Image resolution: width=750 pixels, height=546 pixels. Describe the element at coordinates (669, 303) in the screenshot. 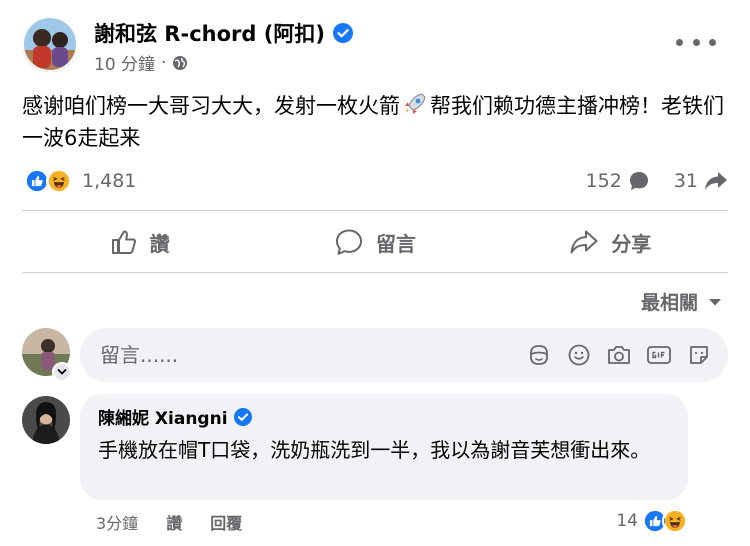

I see `sort-label: 最相關` at that location.